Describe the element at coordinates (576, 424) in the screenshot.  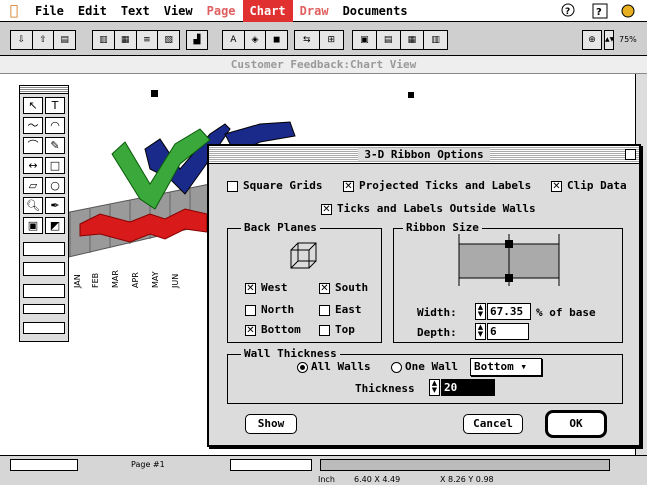
I see `ok-button: OK` at that location.